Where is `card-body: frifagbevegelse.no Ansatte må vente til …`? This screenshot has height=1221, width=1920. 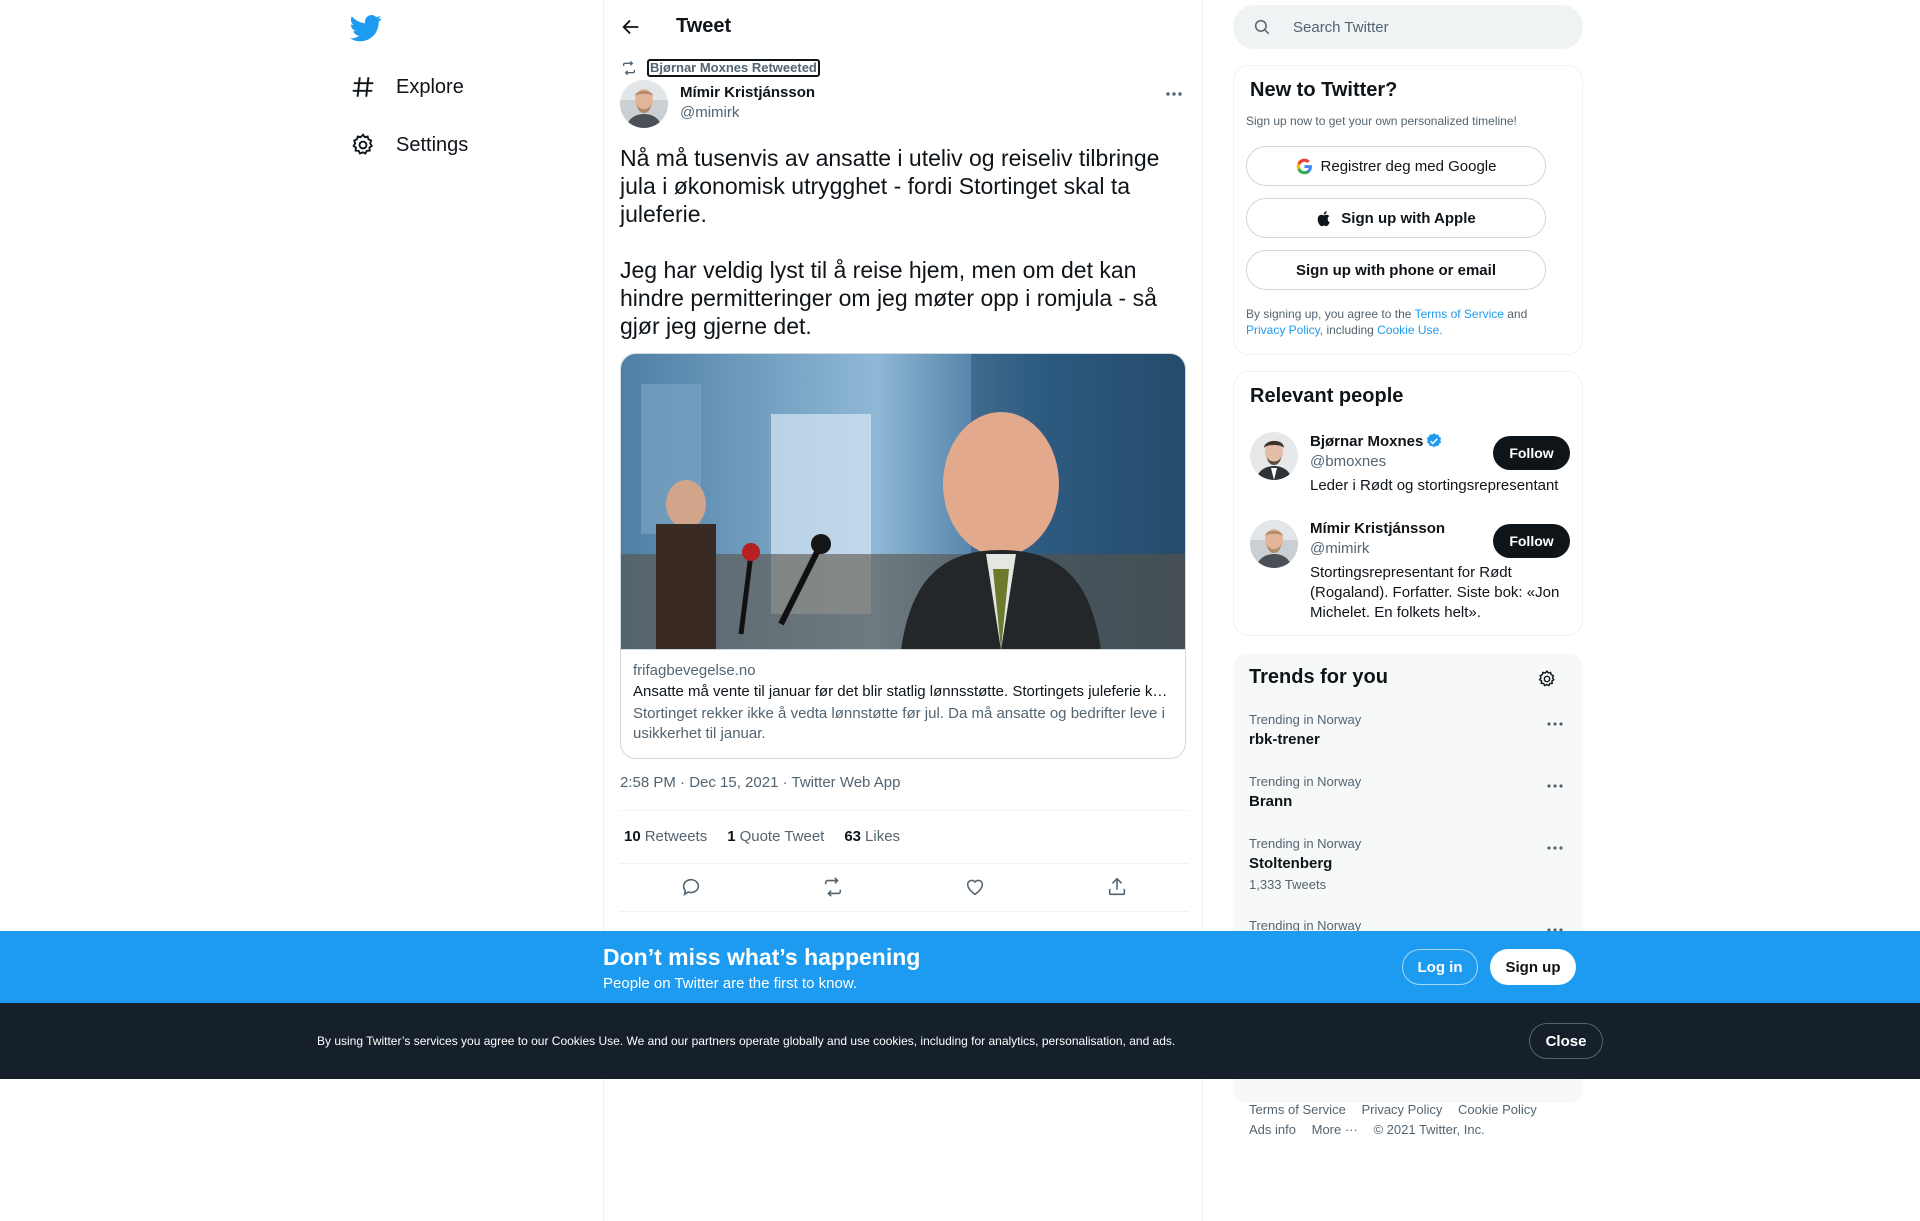 card-body: frifagbevegelse.no Ansatte må vente til … is located at coordinates (903, 703).